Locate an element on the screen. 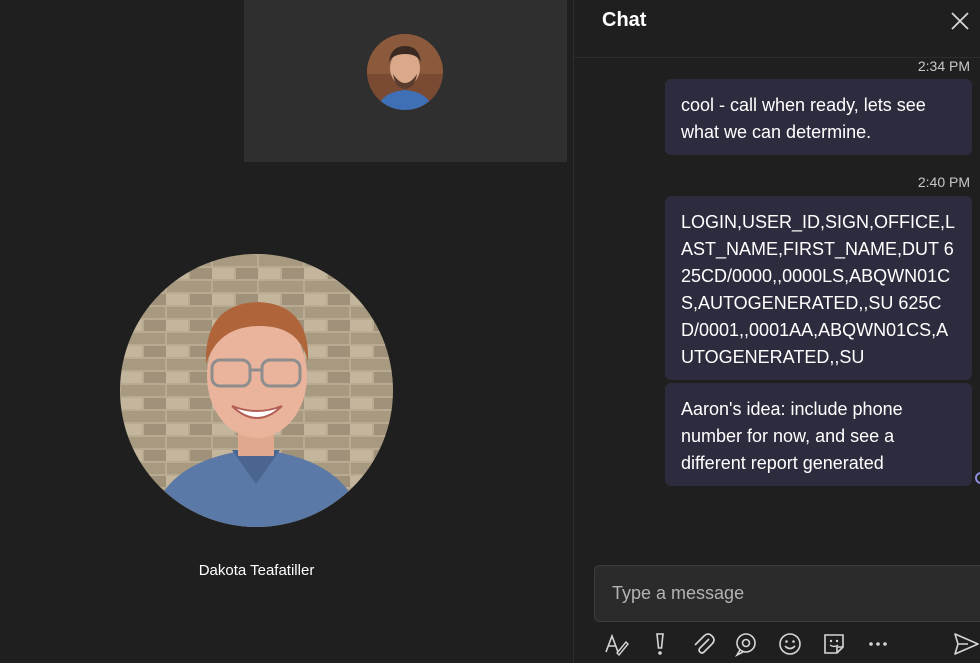 The height and width of the screenshot is (663, 980). self-avatar is located at coordinates (405, 72).